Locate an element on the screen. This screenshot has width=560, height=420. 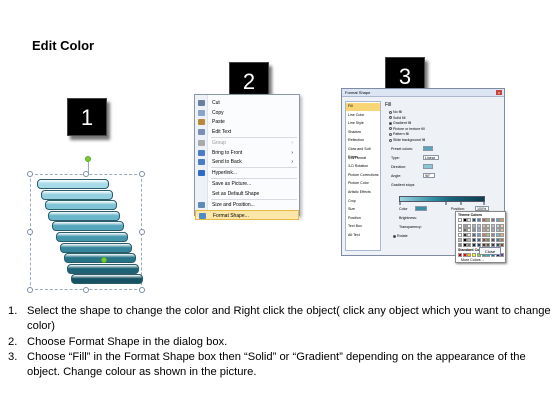
close-icon: x is located at coordinates (499, 92).